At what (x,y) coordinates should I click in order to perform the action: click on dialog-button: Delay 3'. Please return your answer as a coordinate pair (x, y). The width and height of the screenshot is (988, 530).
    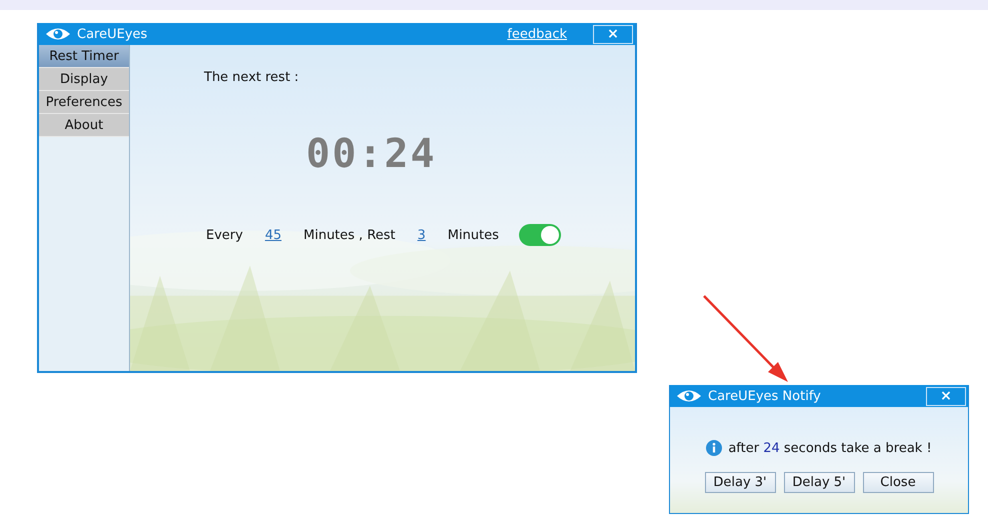
    Looking at the image, I should click on (740, 482).